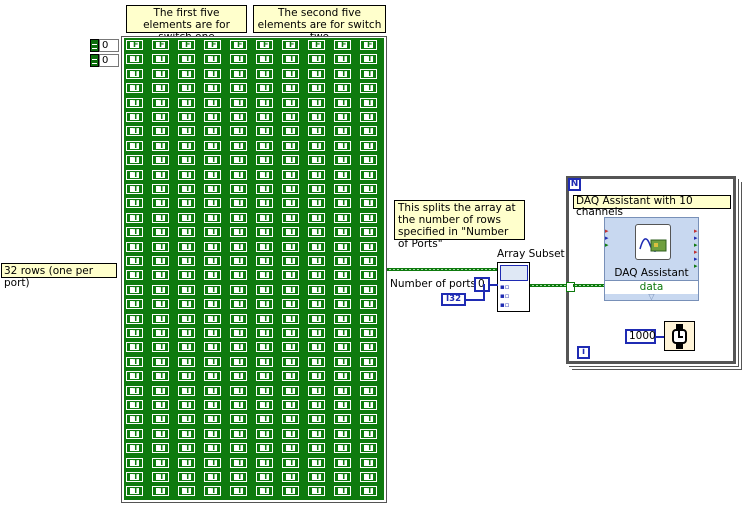 Image resolution: width=747 pixels, height=515 pixels. Describe the element at coordinates (548, 285) in the screenshot. I see `wire-subset-to-loop` at that location.